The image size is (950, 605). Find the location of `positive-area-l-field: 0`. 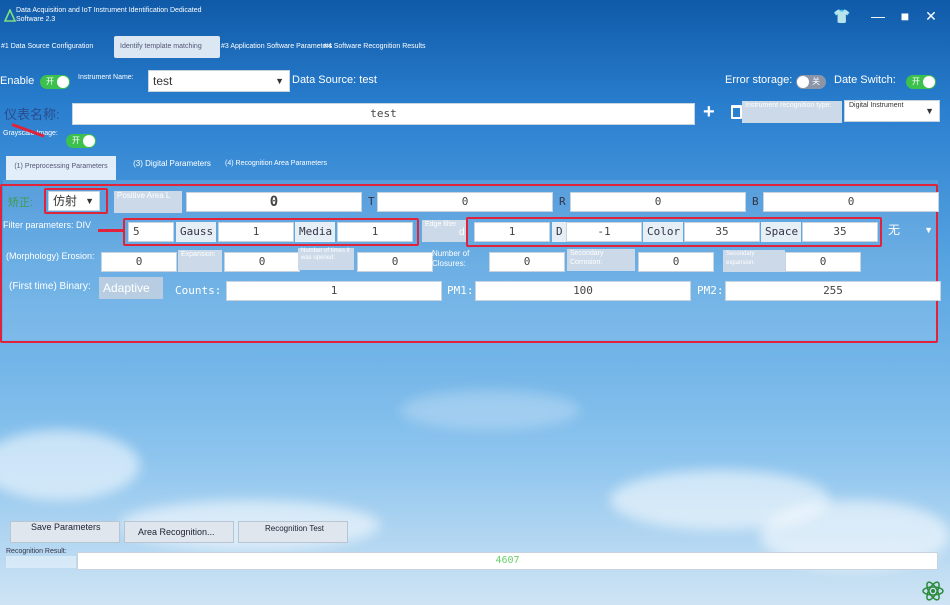

positive-area-l-field: 0 is located at coordinates (274, 202).